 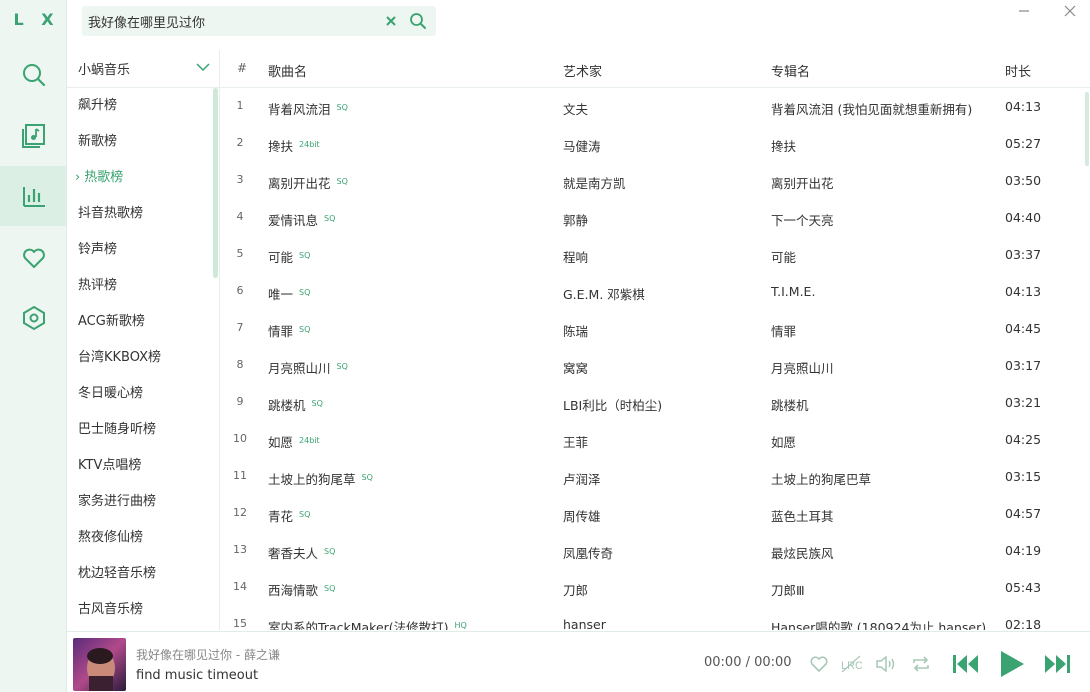 I want to click on table-row: 14 西海情歌 SQ 刀郎 刀郎Ⅲ 05:43, so click(x=652, y=587).